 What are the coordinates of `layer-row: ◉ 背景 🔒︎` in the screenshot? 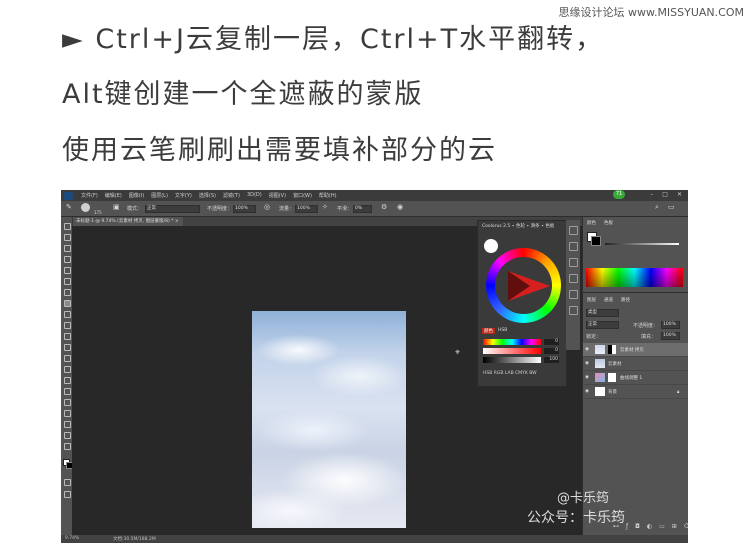 It's located at (635, 392).